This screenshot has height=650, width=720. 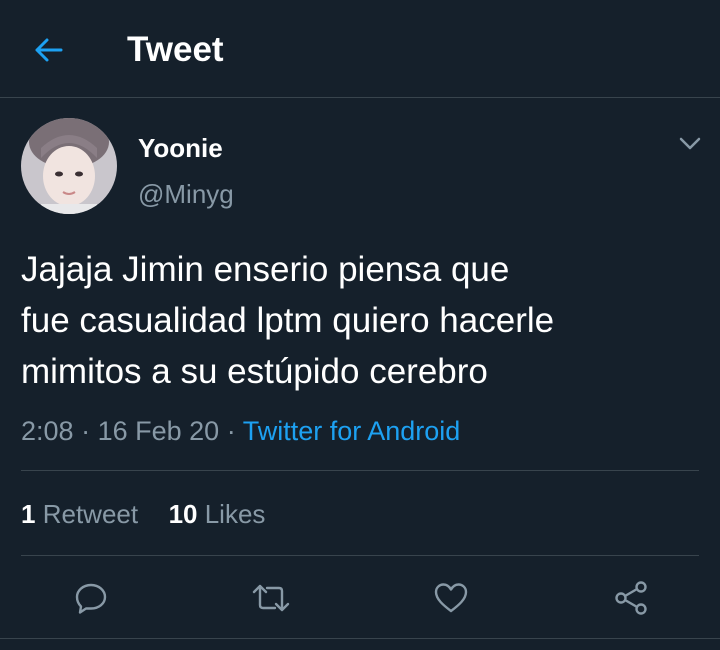 I want to click on like-button, so click(x=451, y=598).